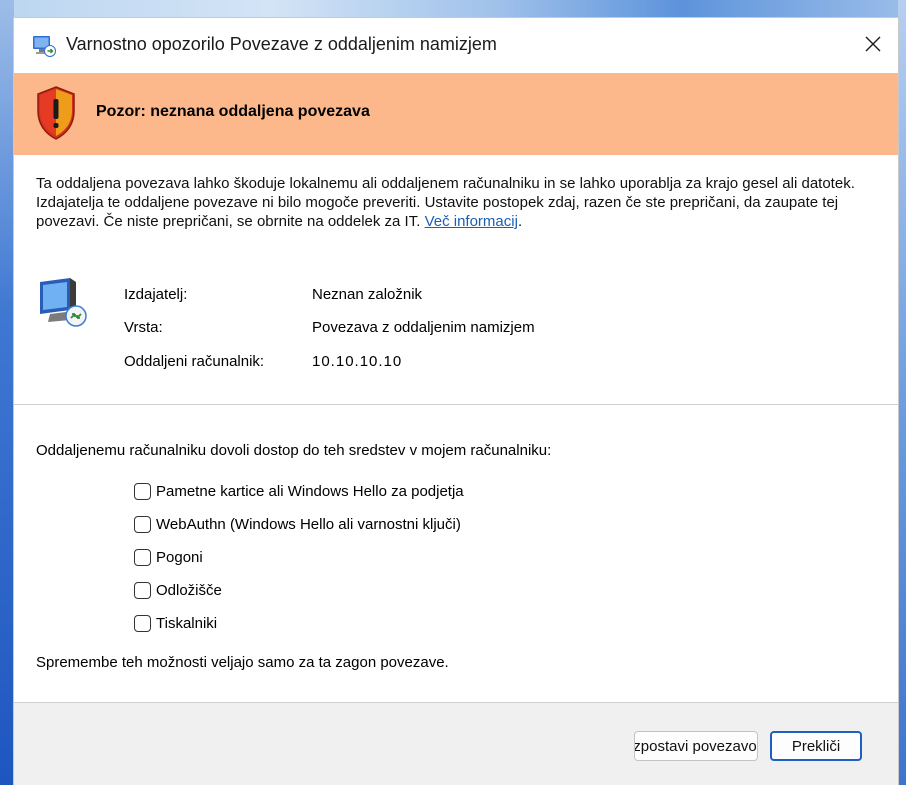 The image size is (906, 785). What do you see at coordinates (520, 221) in the screenshot?
I see `description-suffix: .` at bounding box center [520, 221].